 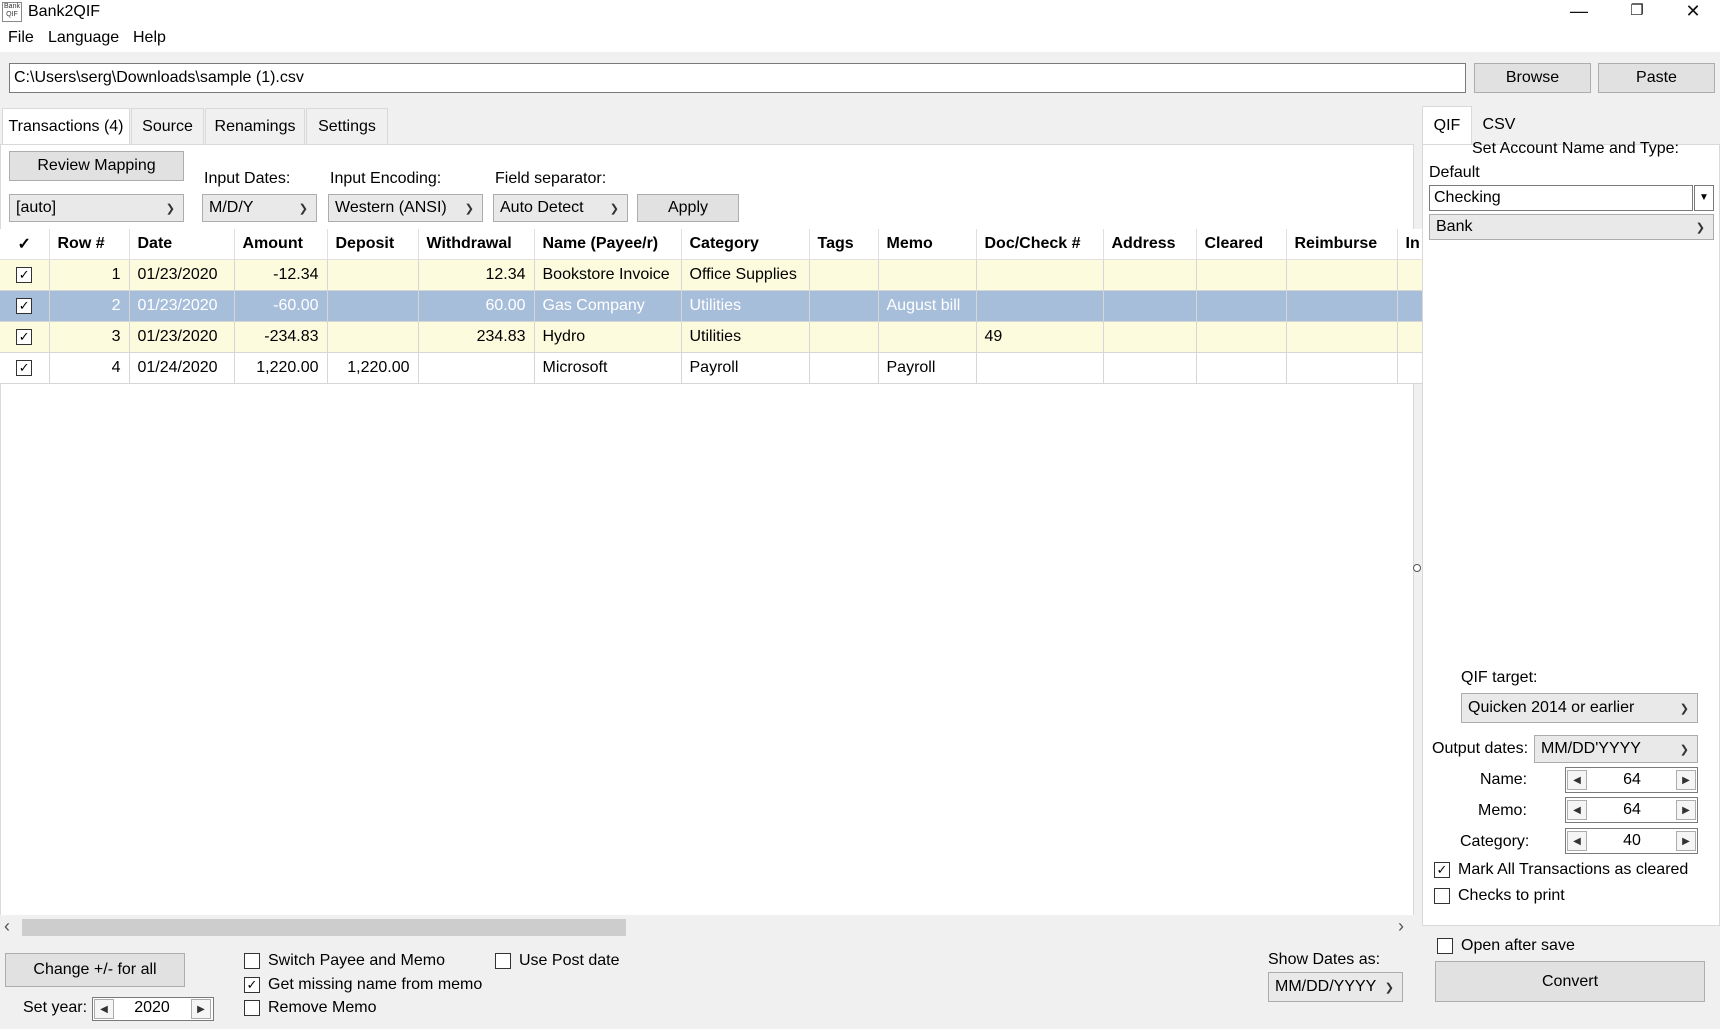 I want to click on review-mapping-button: Review Mapping, so click(x=96, y=166).